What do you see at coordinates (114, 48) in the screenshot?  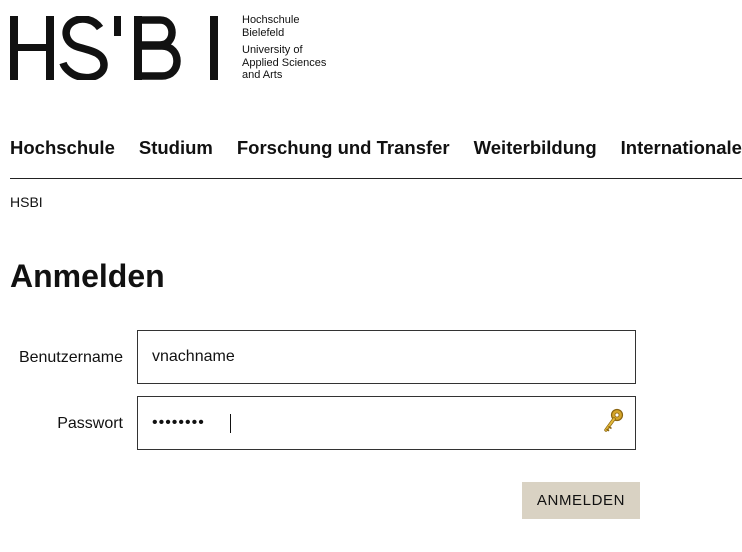 I see `hsbi-logo` at bounding box center [114, 48].